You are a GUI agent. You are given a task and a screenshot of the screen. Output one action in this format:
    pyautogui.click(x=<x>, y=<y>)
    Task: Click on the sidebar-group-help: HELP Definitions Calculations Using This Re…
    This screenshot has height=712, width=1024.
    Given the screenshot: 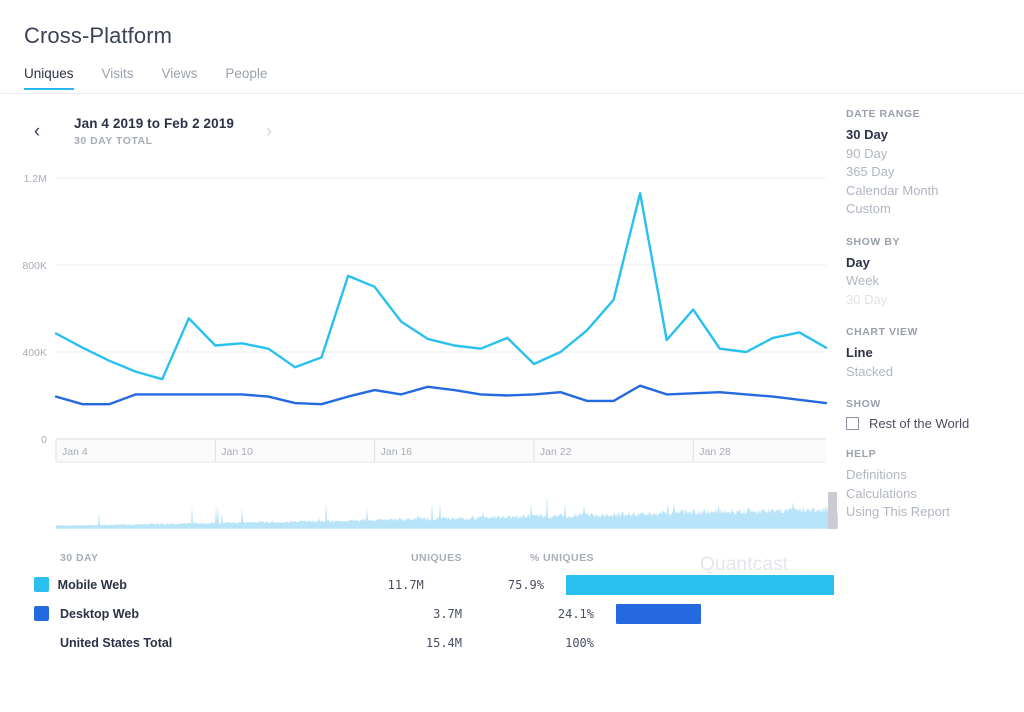 What is the action you would take?
    pyautogui.click(x=935, y=485)
    